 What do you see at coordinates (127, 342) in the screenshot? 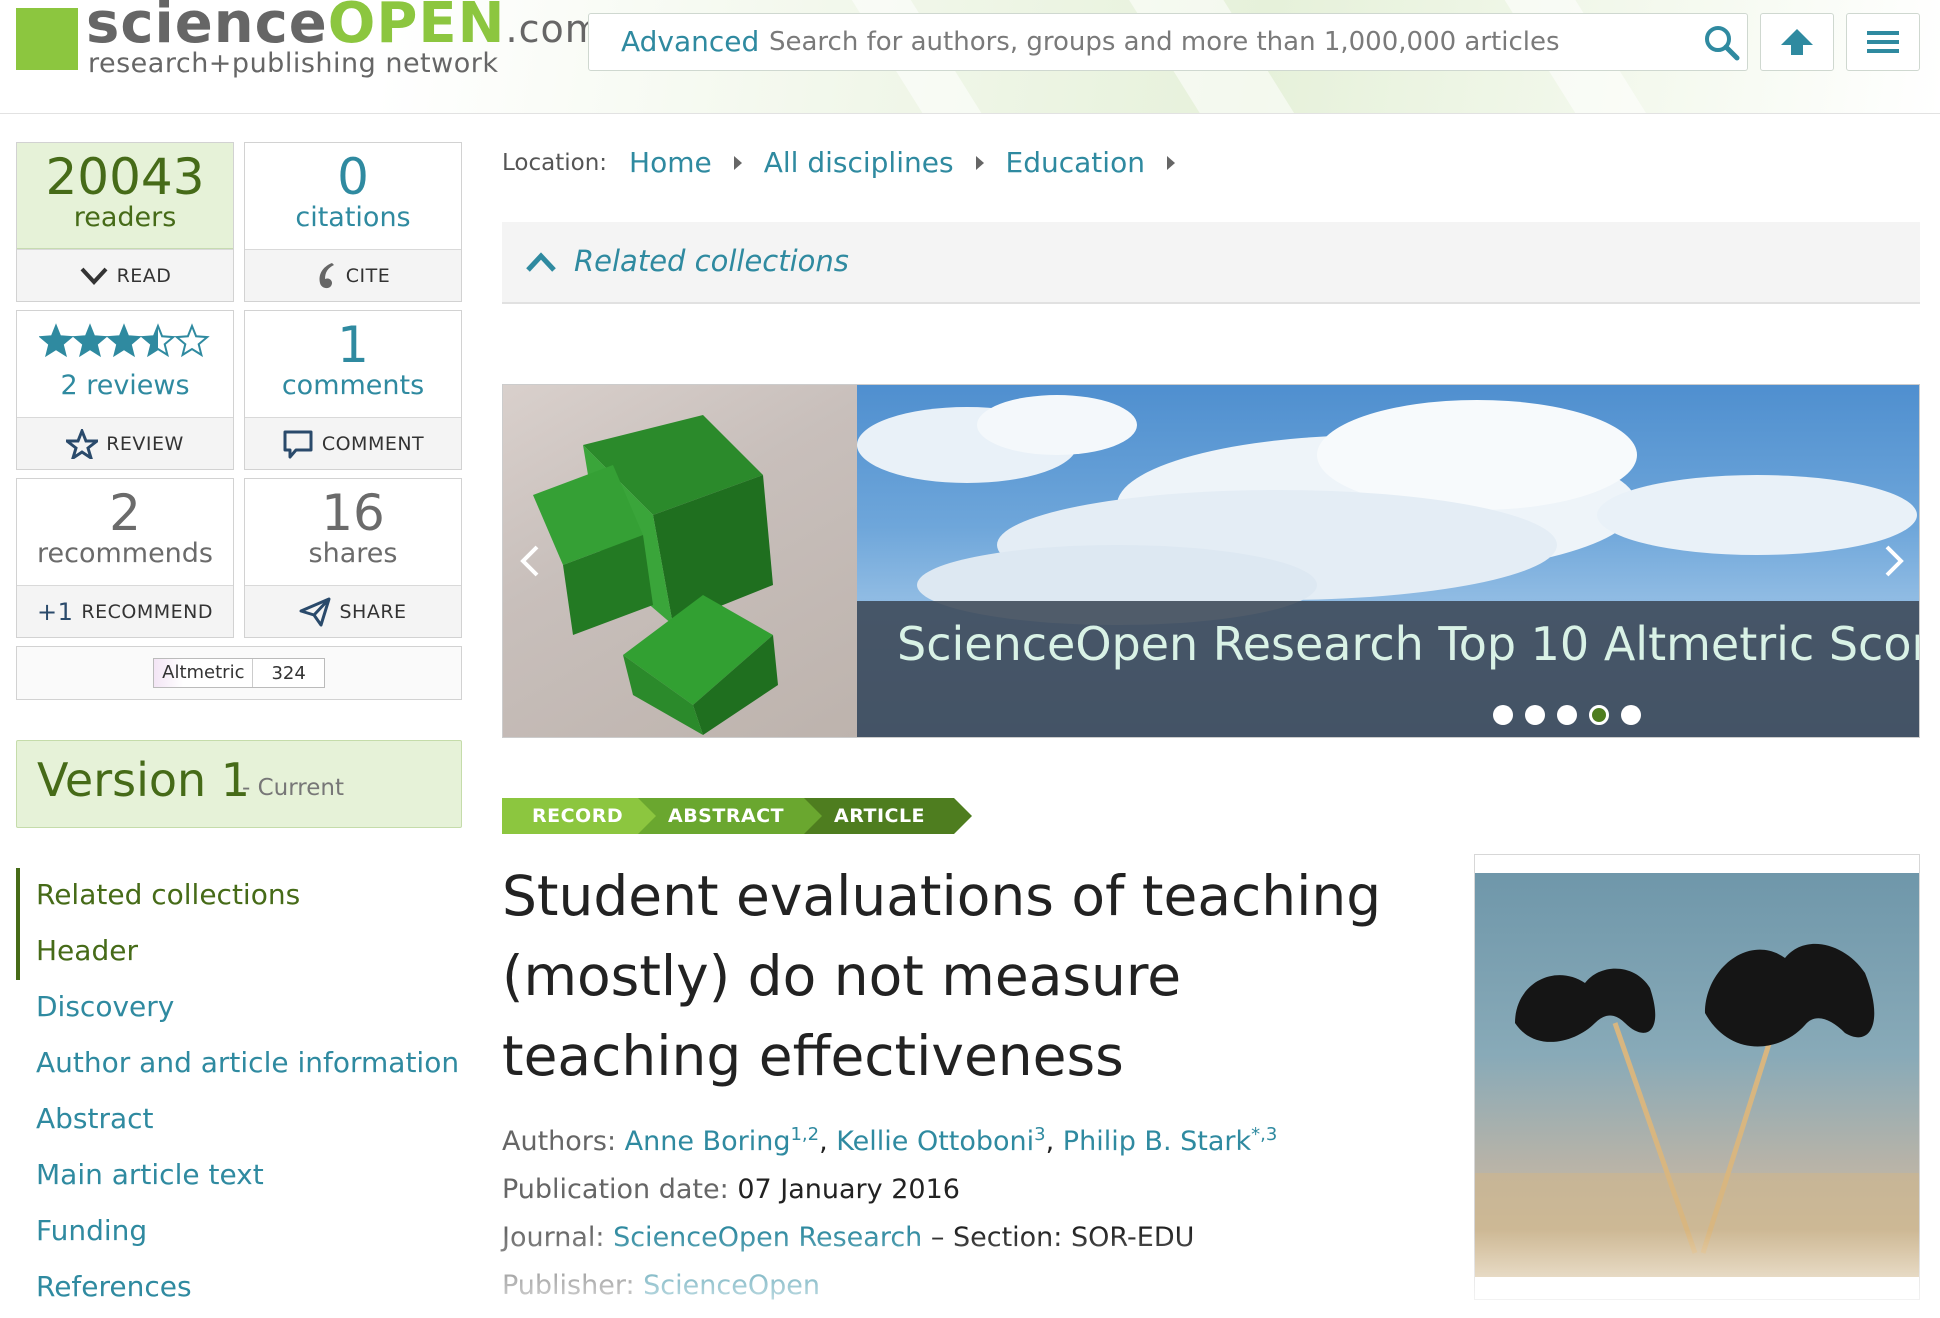
I see `star-rating` at bounding box center [127, 342].